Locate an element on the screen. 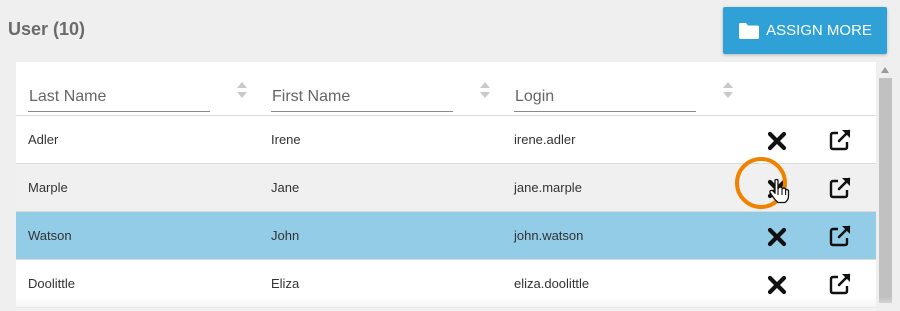 The height and width of the screenshot is (311, 900). last-name-cell: Watson is located at coordinates (50, 235).